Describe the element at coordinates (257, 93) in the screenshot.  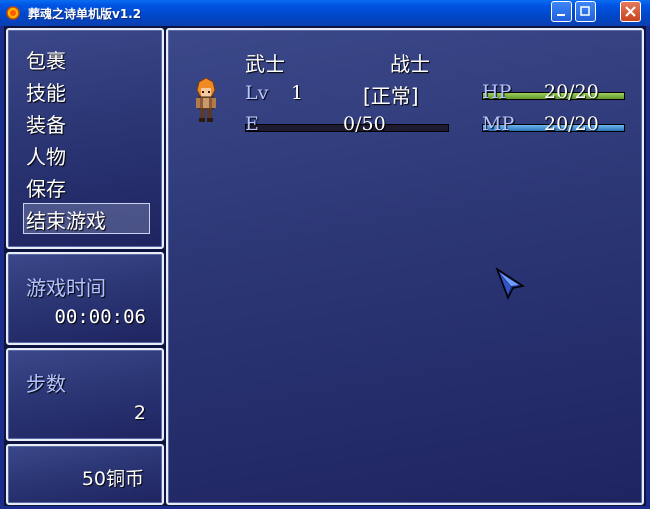
I see `level-label: Lv` at that location.